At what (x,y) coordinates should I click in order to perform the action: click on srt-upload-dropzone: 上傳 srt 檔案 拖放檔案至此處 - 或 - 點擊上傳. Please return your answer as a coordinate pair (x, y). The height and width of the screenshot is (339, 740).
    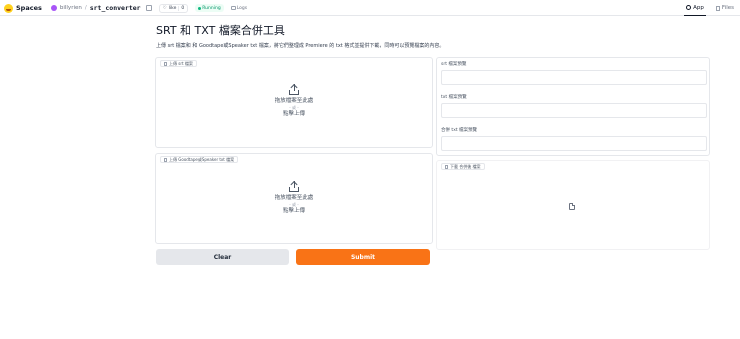
    Looking at the image, I should click on (294, 102).